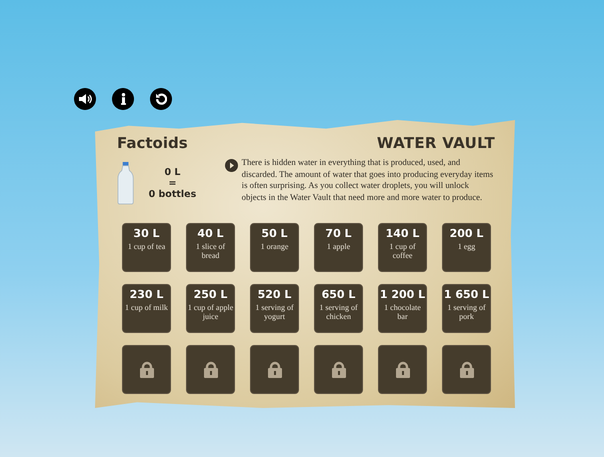 Image resolution: width=604 pixels, height=457 pixels. I want to click on water-bottle-icon, so click(125, 183).